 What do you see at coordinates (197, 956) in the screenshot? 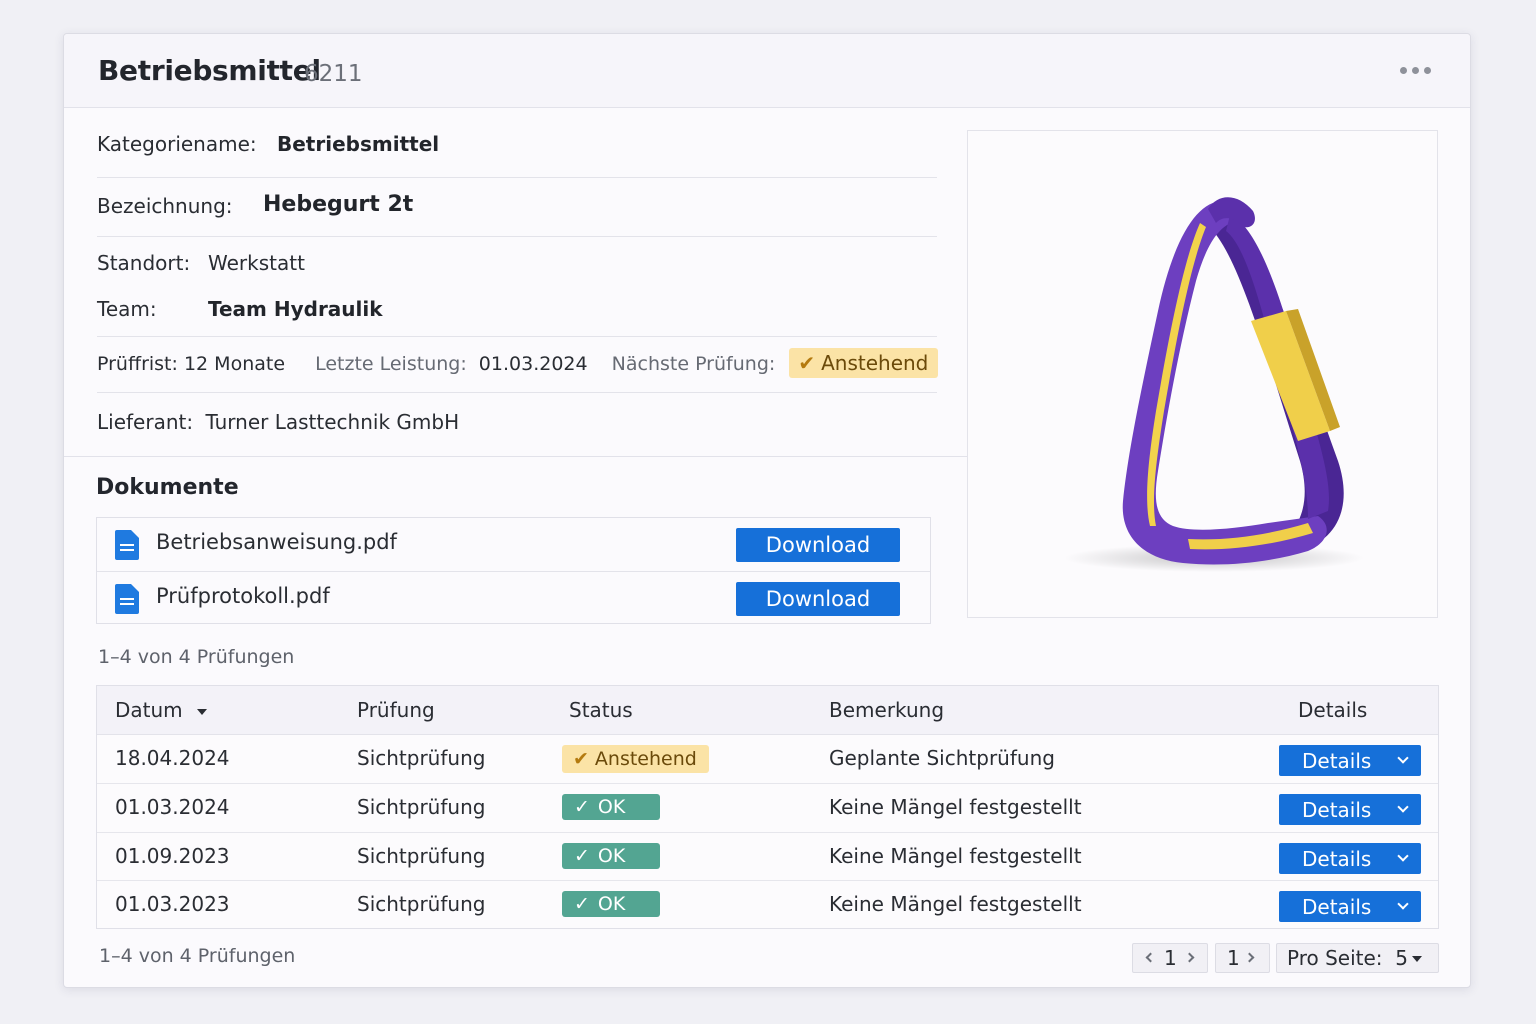
I see `result-count-footer: 1–4 von 4 Prüfungen` at bounding box center [197, 956].